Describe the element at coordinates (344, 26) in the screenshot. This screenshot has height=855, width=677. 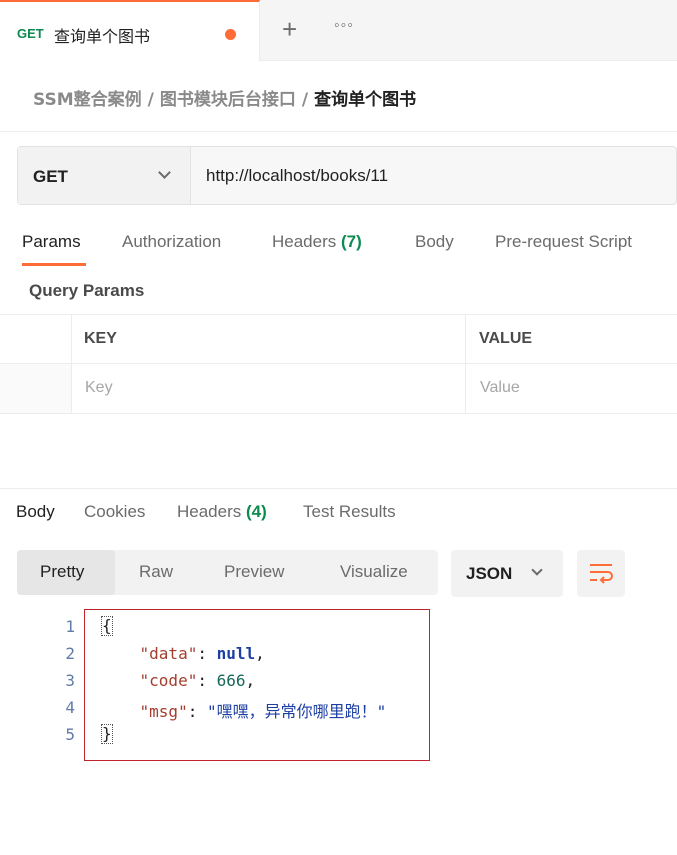
I see `more-icon: ◦◦◦` at that location.